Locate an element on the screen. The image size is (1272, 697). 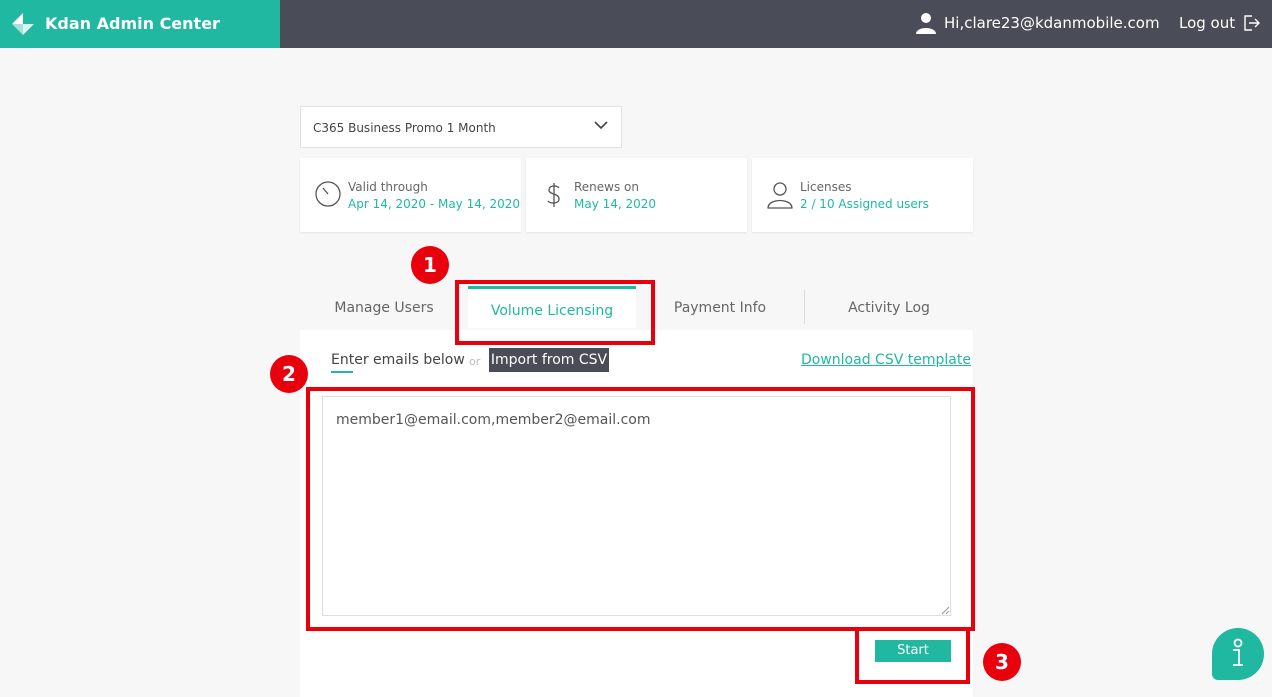
plan-select-value: C365 Business Promo 1 Month is located at coordinates (404, 128).